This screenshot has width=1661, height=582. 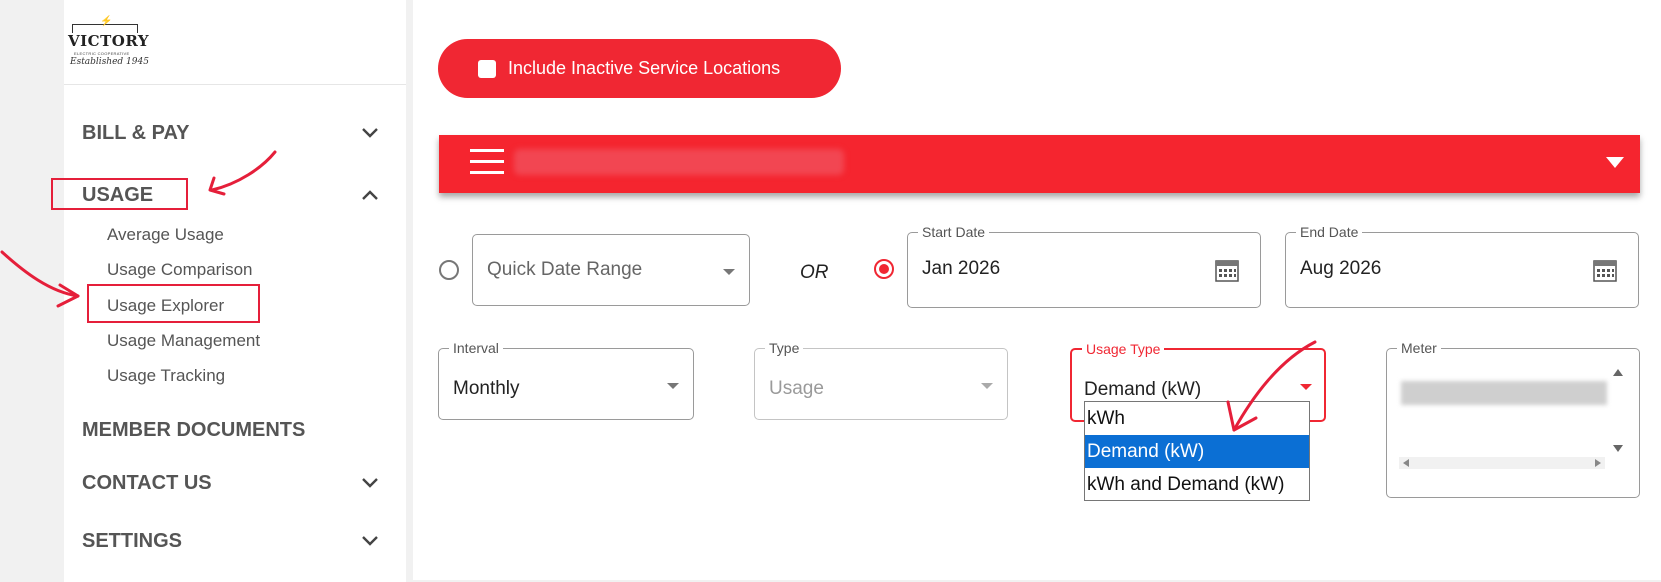 I want to click on usage-type-option-demand: Demand (kW), so click(x=1197, y=451).